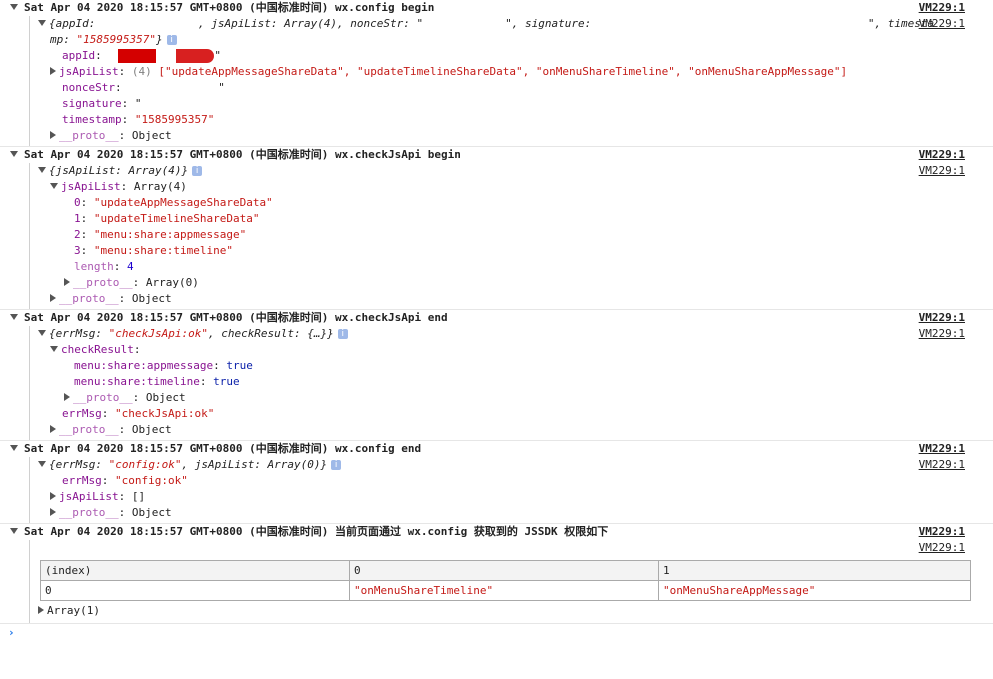  I want to click on table-header-cell: 0, so click(504, 570).